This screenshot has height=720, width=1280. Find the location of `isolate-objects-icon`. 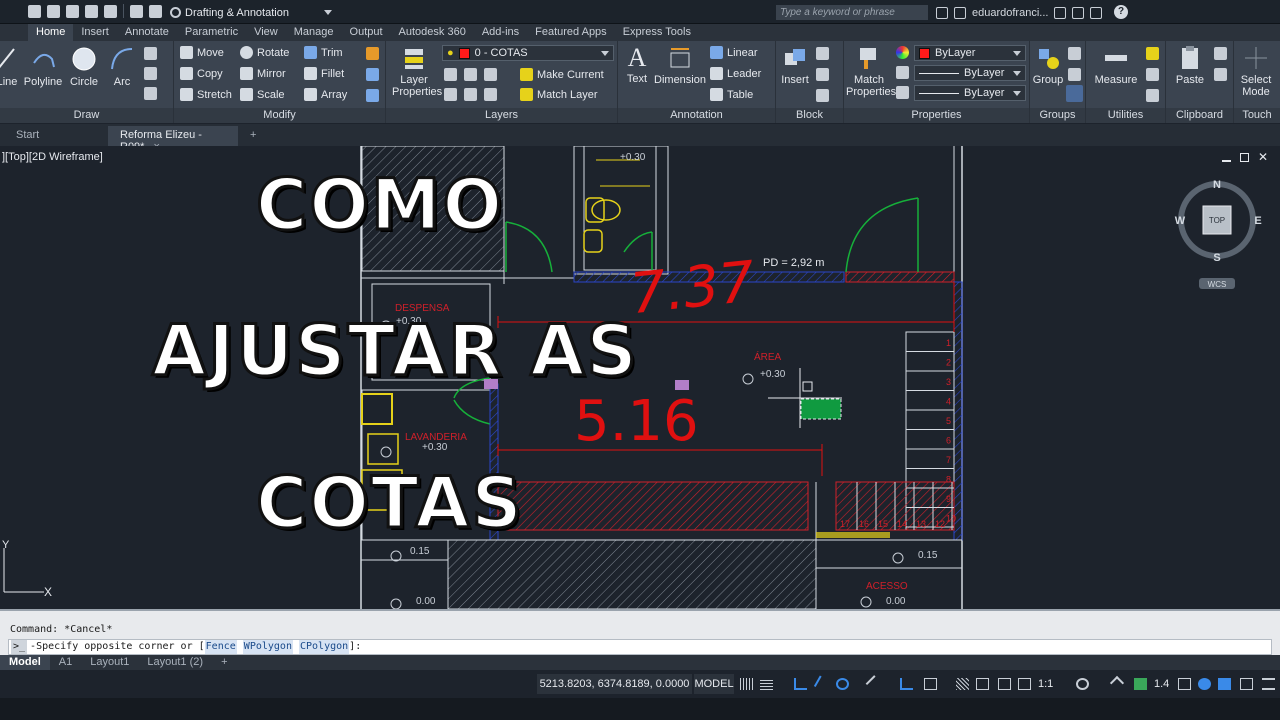

isolate-objects-icon is located at coordinates (1204, 684).